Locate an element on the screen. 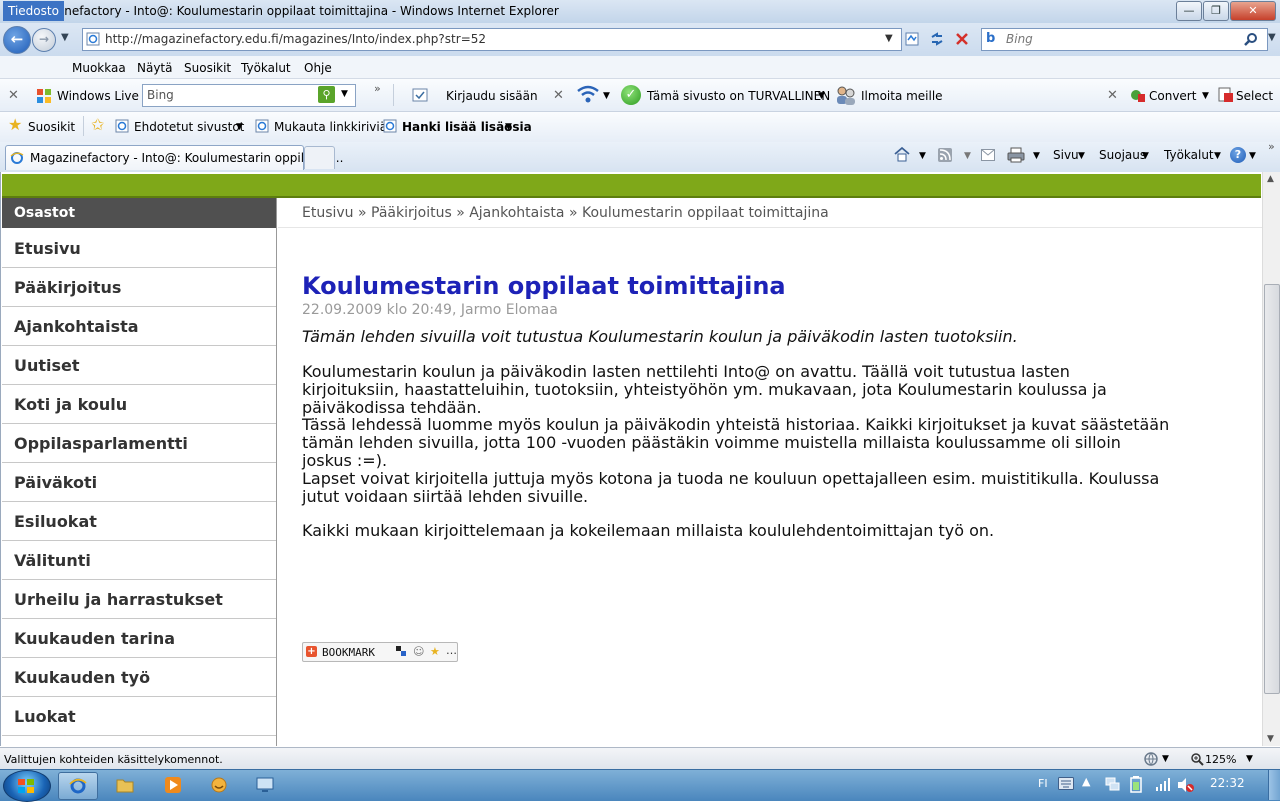 The height and width of the screenshot is (802, 1280). compatibility-view-icon is located at coordinates (912, 39).